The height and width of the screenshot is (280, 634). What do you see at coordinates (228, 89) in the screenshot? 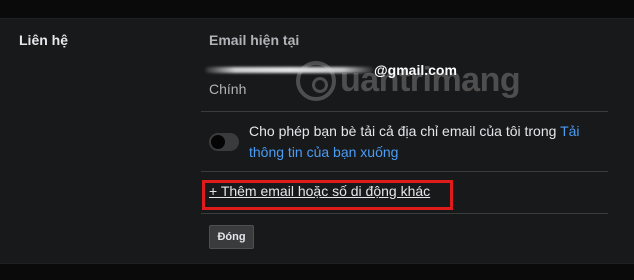
I see `email-type-label: Chính` at bounding box center [228, 89].